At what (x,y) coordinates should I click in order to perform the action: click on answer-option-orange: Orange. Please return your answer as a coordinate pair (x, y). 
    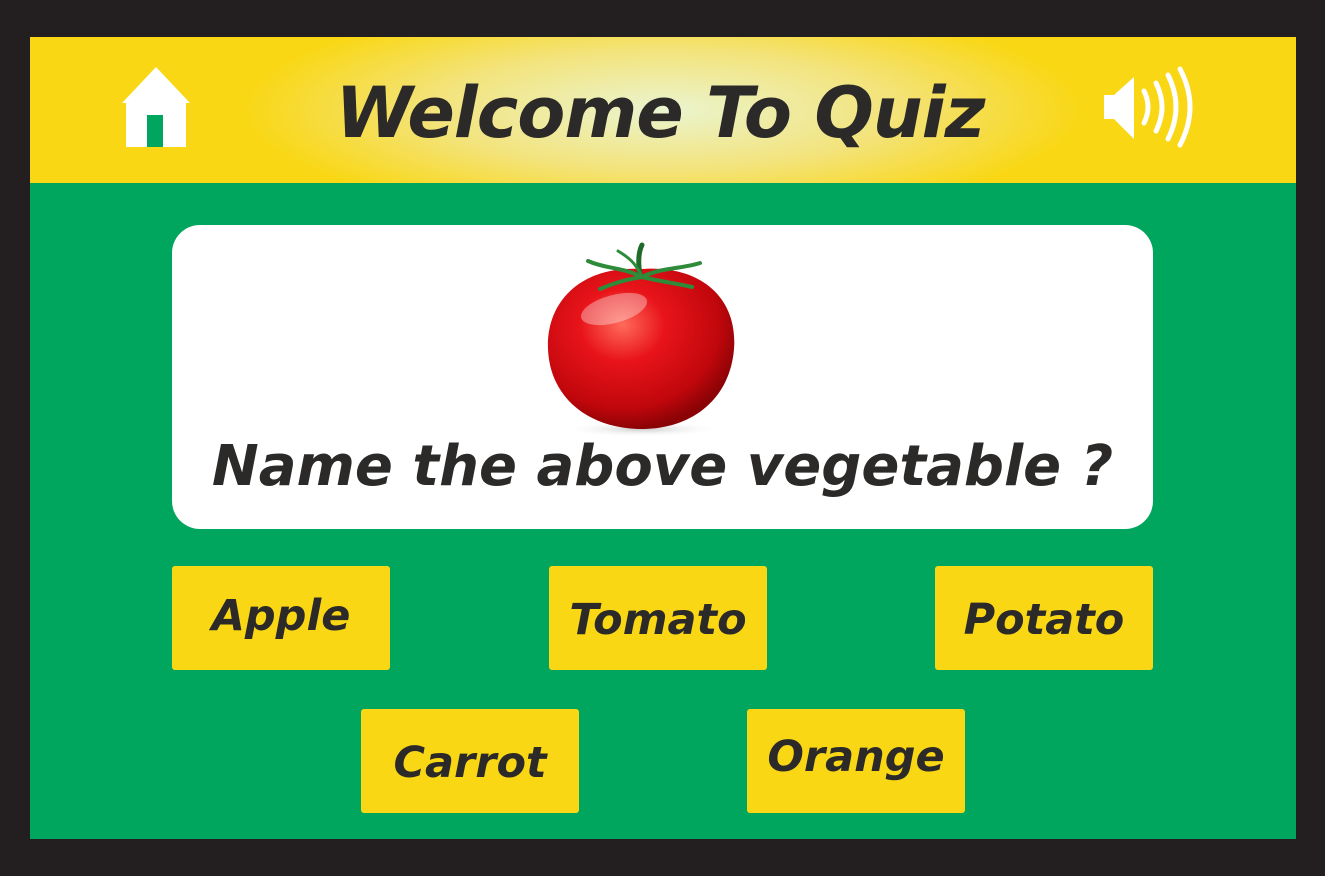
    Looking at the image, I should click on (856, 761).